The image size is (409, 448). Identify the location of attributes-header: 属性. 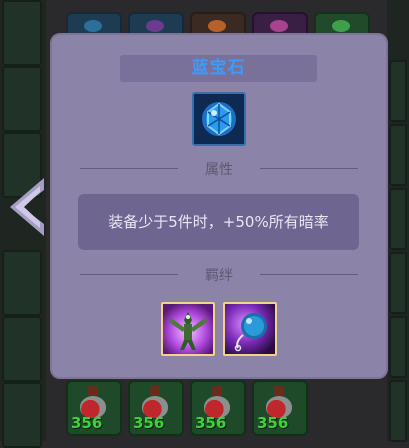
(219, 170).